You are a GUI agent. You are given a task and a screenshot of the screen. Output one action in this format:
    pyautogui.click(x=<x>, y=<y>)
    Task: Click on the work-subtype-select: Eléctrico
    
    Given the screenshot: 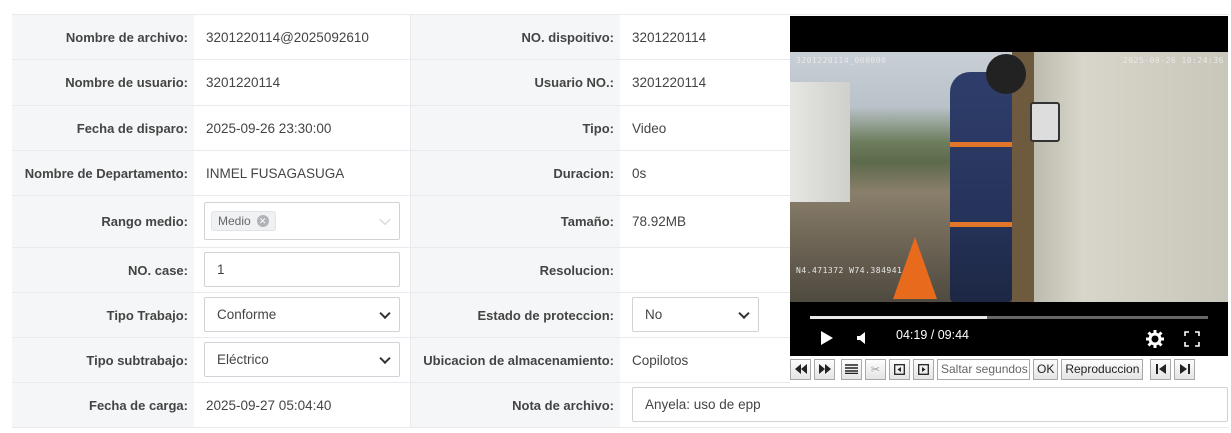 What is the action you would take?
    pyautogui.click(x=302, y=359)
    